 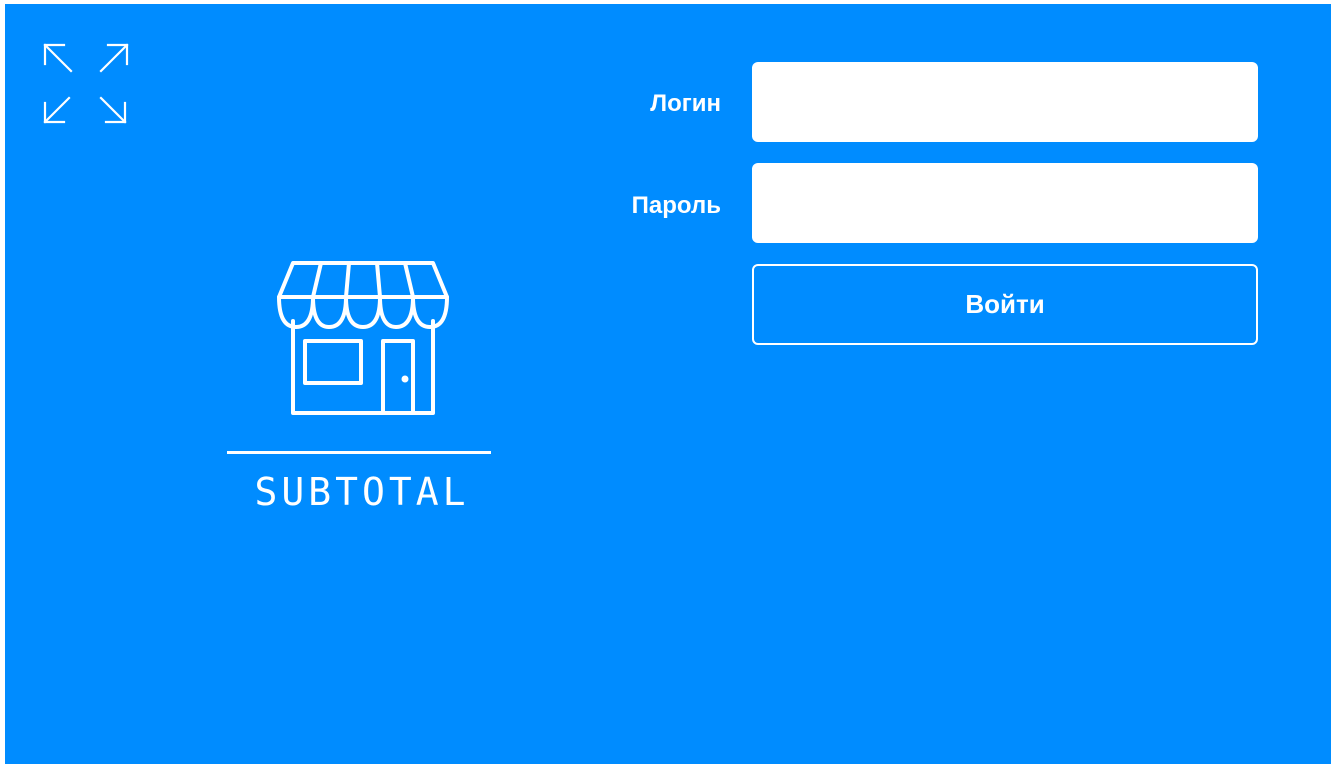 I want to click on login-label: Логин, so click(x=685, y=103).